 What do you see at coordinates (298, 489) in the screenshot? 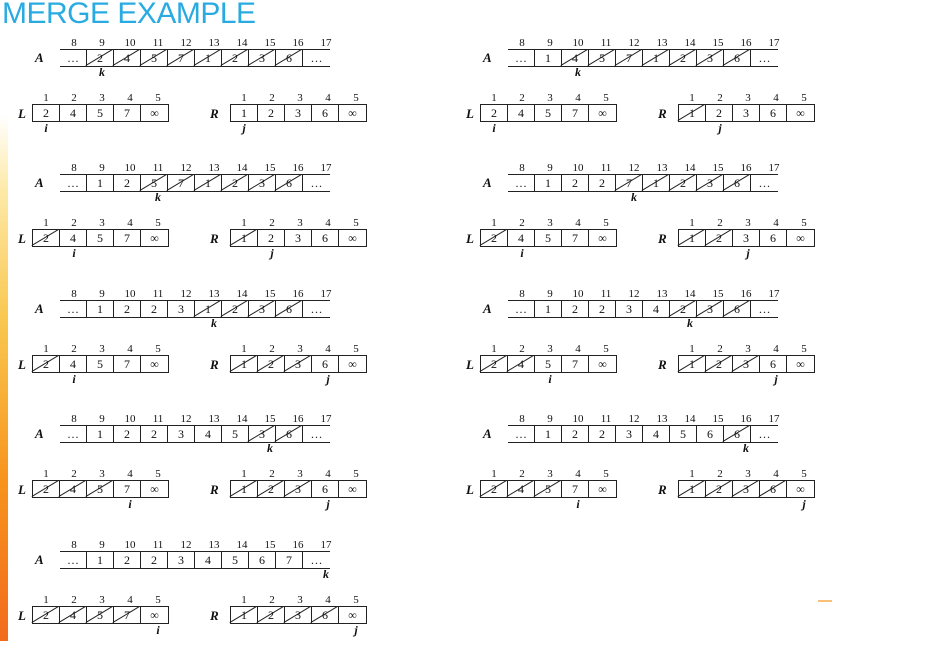
I see `array-r: 1 2 3 6 ∞` at bounding box center [298, 489].